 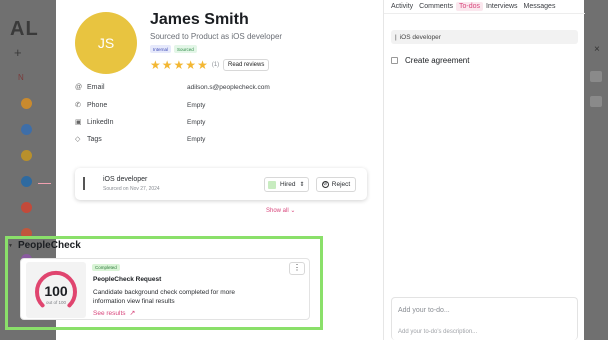 What do you see at coordinates (127, 279) in the screenshot?
I see `request-title: PeopleCheck Request` at bounding box center [127, 279].